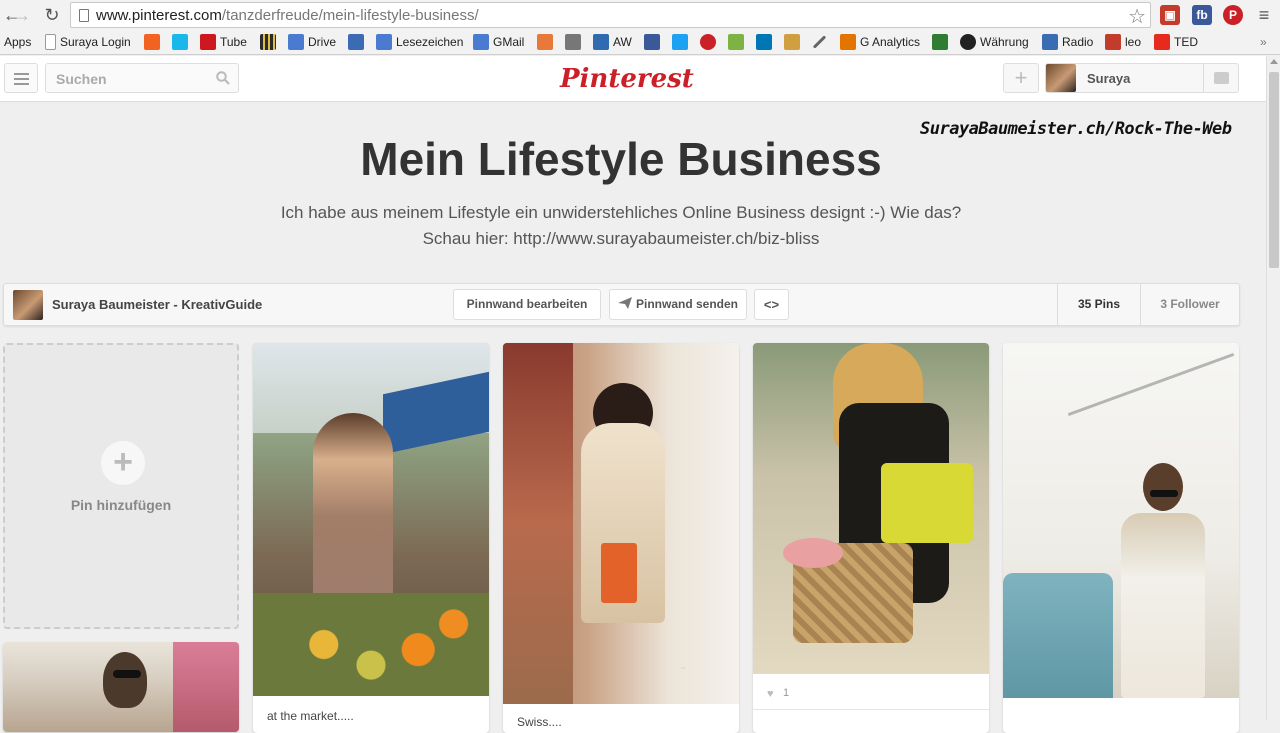 This screenshot has width=1280, height=733. I want to click on evernote-icon, so click(940, 42).